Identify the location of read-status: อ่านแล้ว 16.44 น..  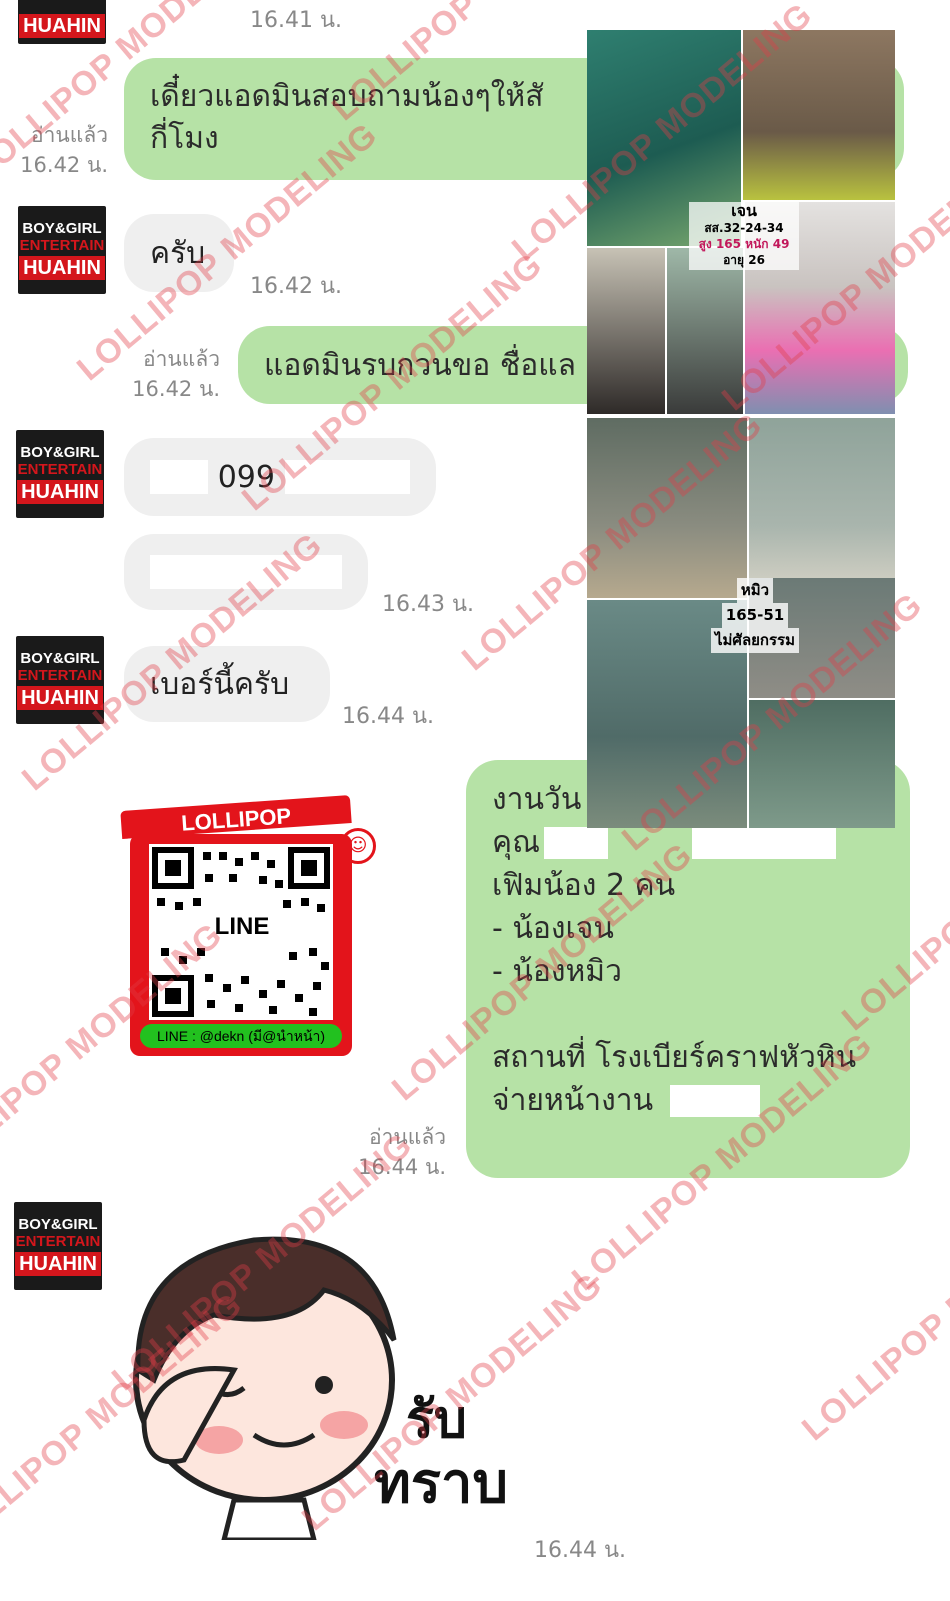
(399, 1152).